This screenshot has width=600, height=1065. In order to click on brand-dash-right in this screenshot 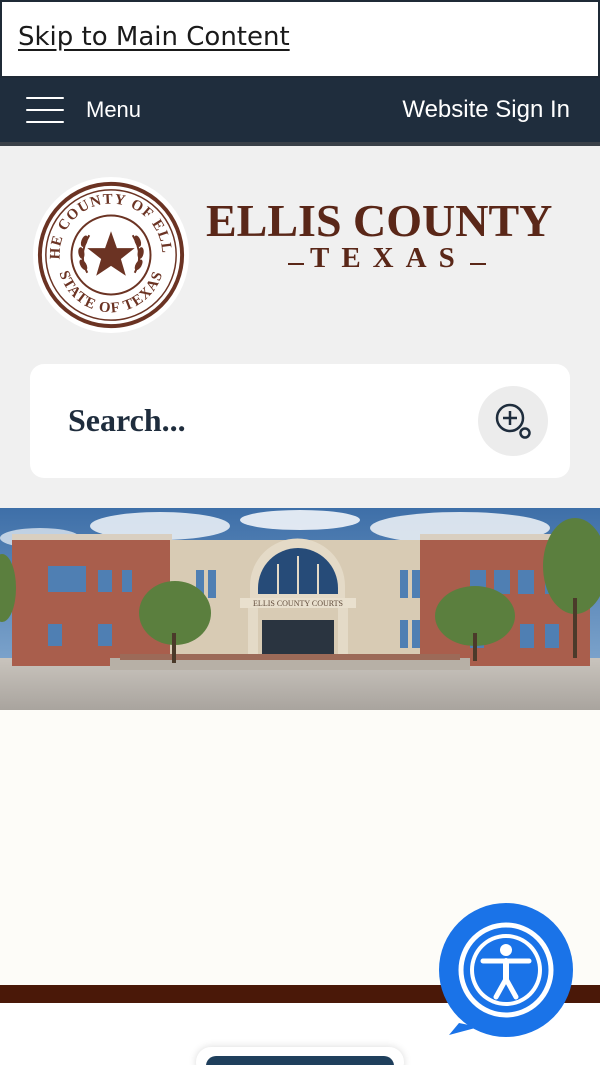, I will do `click(478, 264)`.